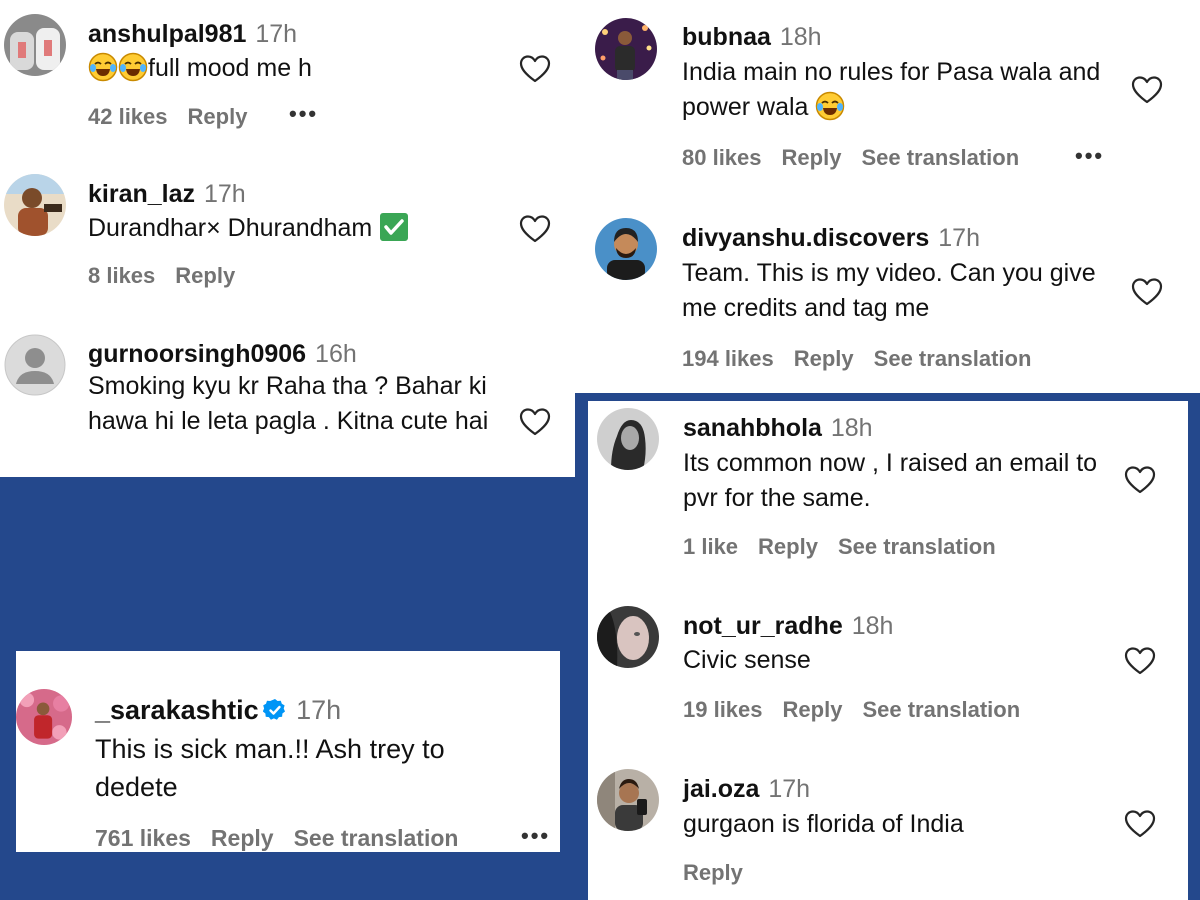 This screenshot has width=1200, height=900. I want to click on username: kiran_laz, so click(141, 194).